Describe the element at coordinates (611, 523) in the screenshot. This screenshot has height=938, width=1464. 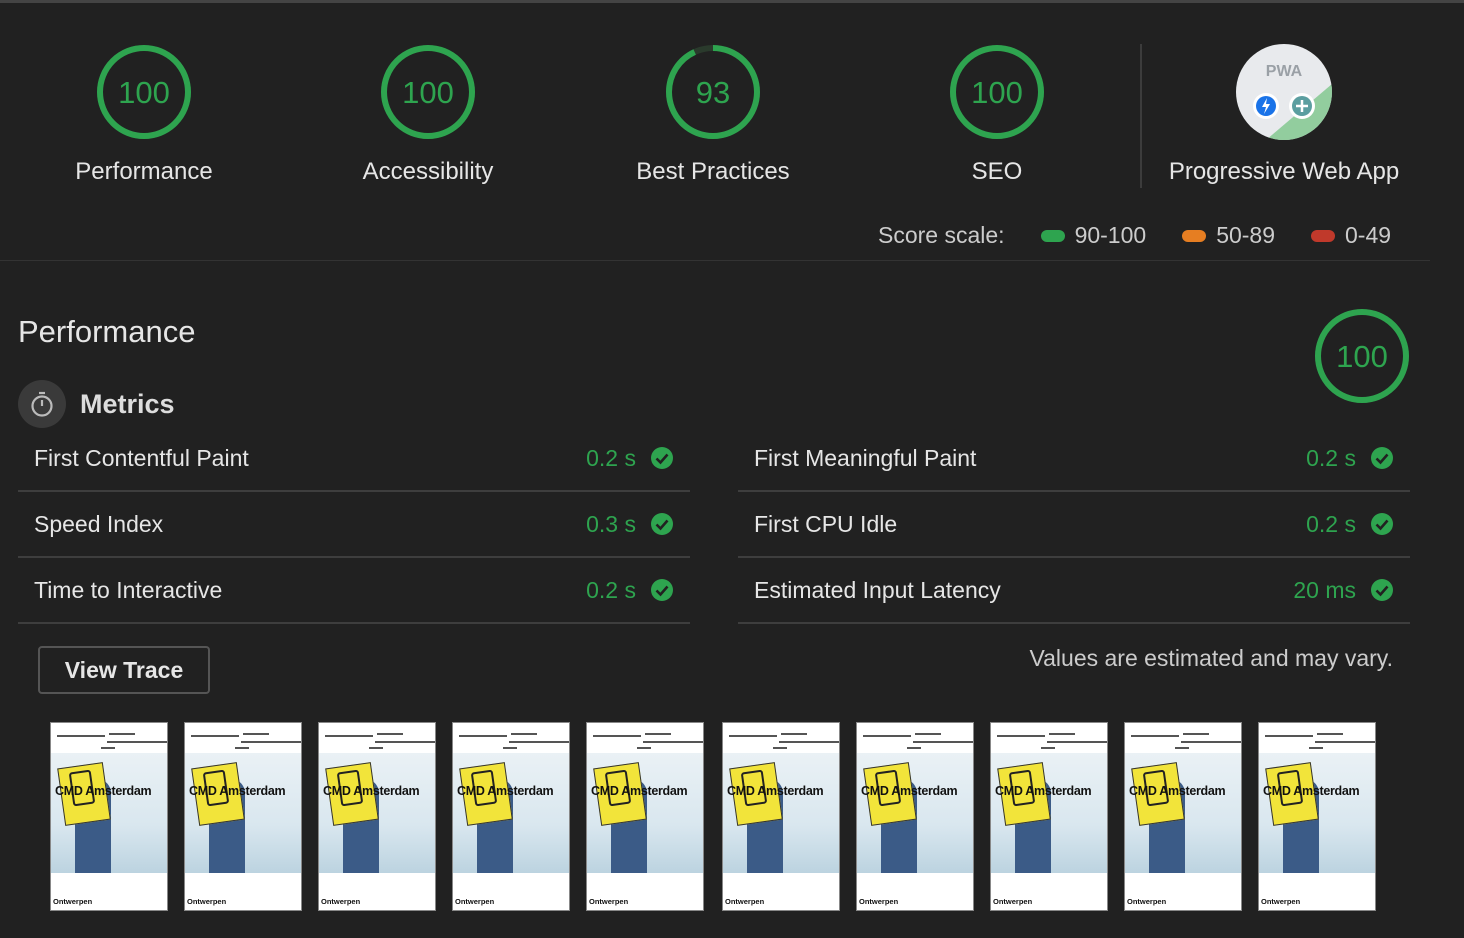
I see `metric-value: 0.3 s` at that location.